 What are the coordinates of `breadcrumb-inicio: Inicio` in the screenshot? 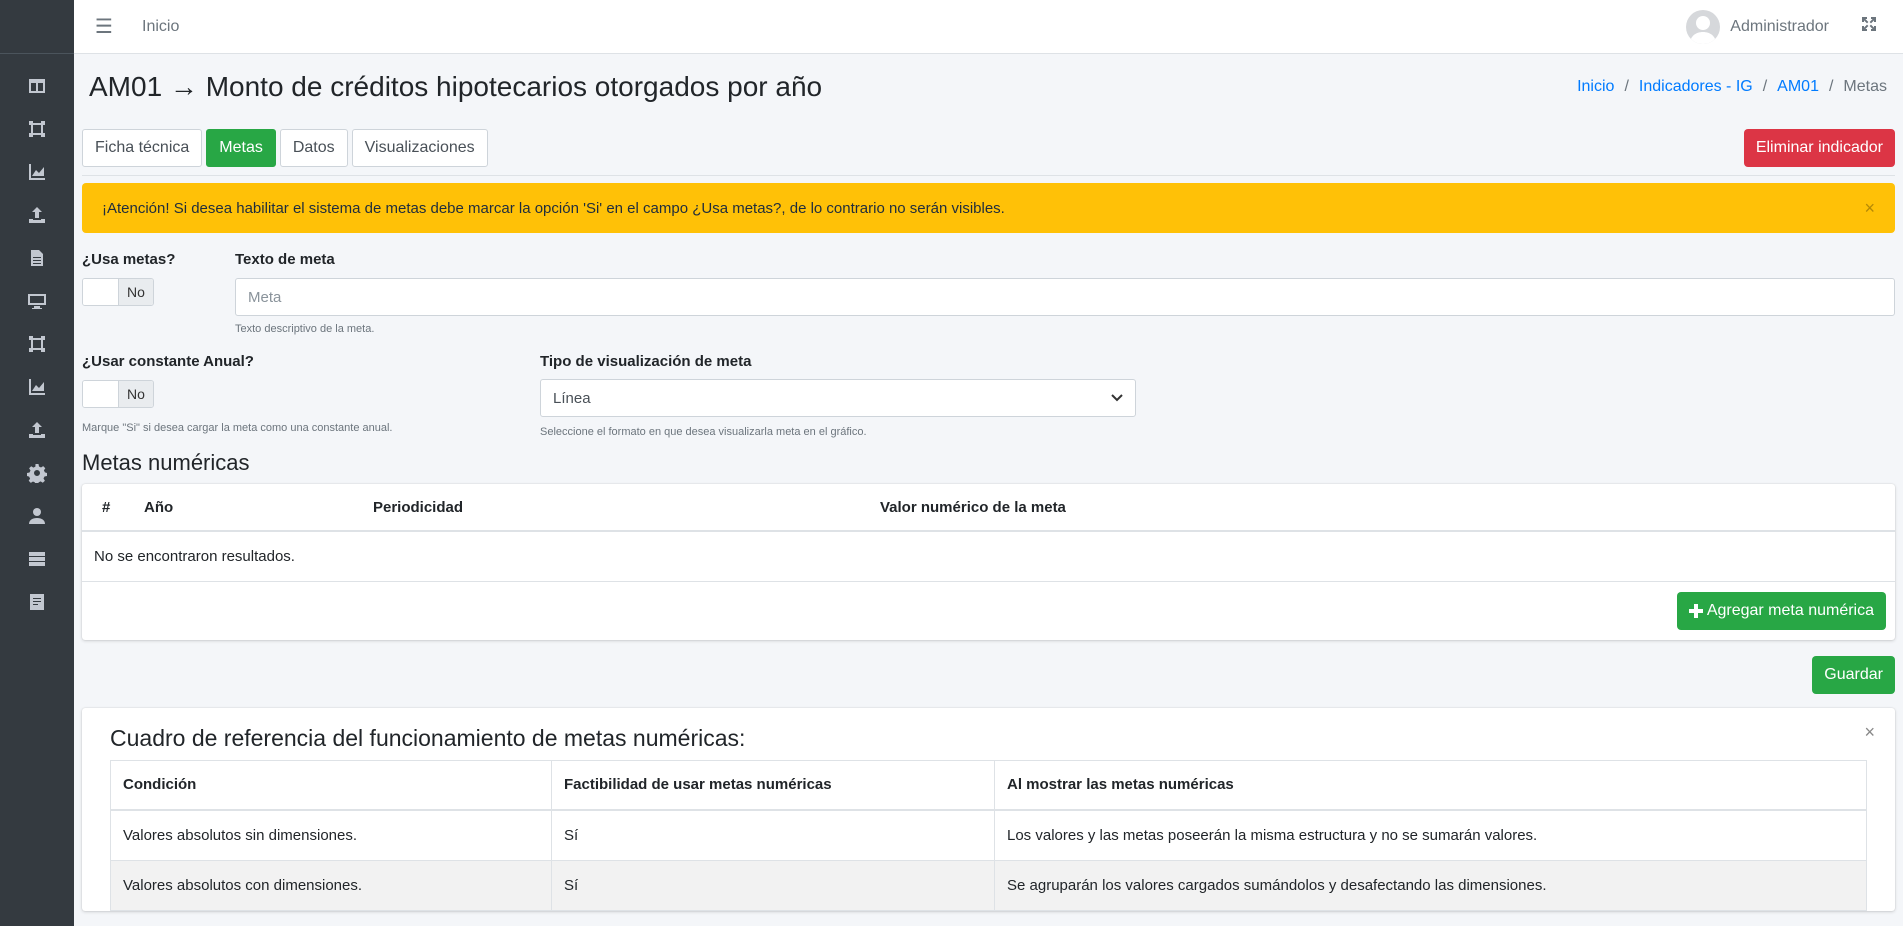 It's located at (1595, 86).